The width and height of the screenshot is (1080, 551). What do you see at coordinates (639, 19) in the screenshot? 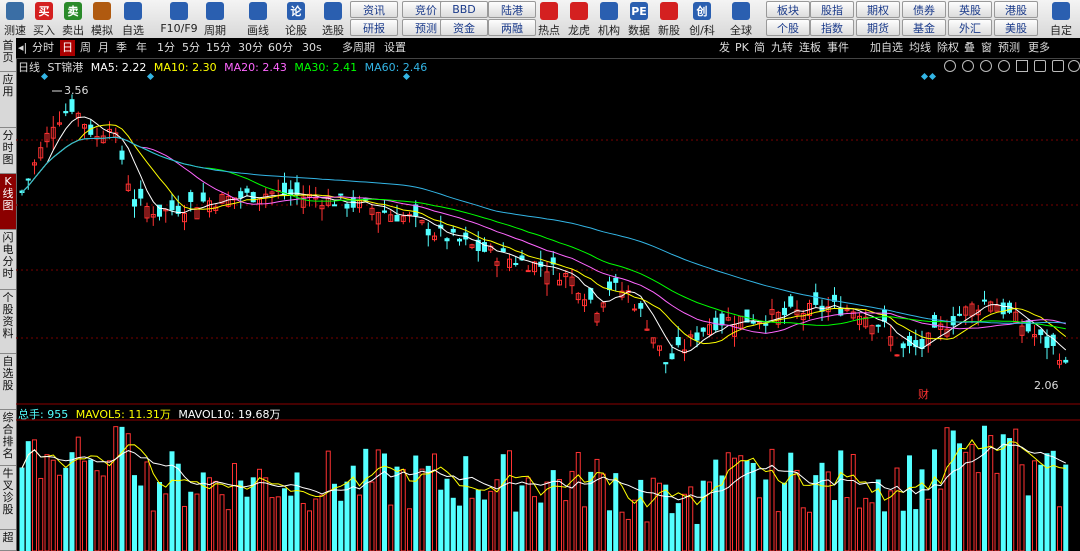
I see `toolbar-text-3: PE 数据` at bounding box center [639, 19].